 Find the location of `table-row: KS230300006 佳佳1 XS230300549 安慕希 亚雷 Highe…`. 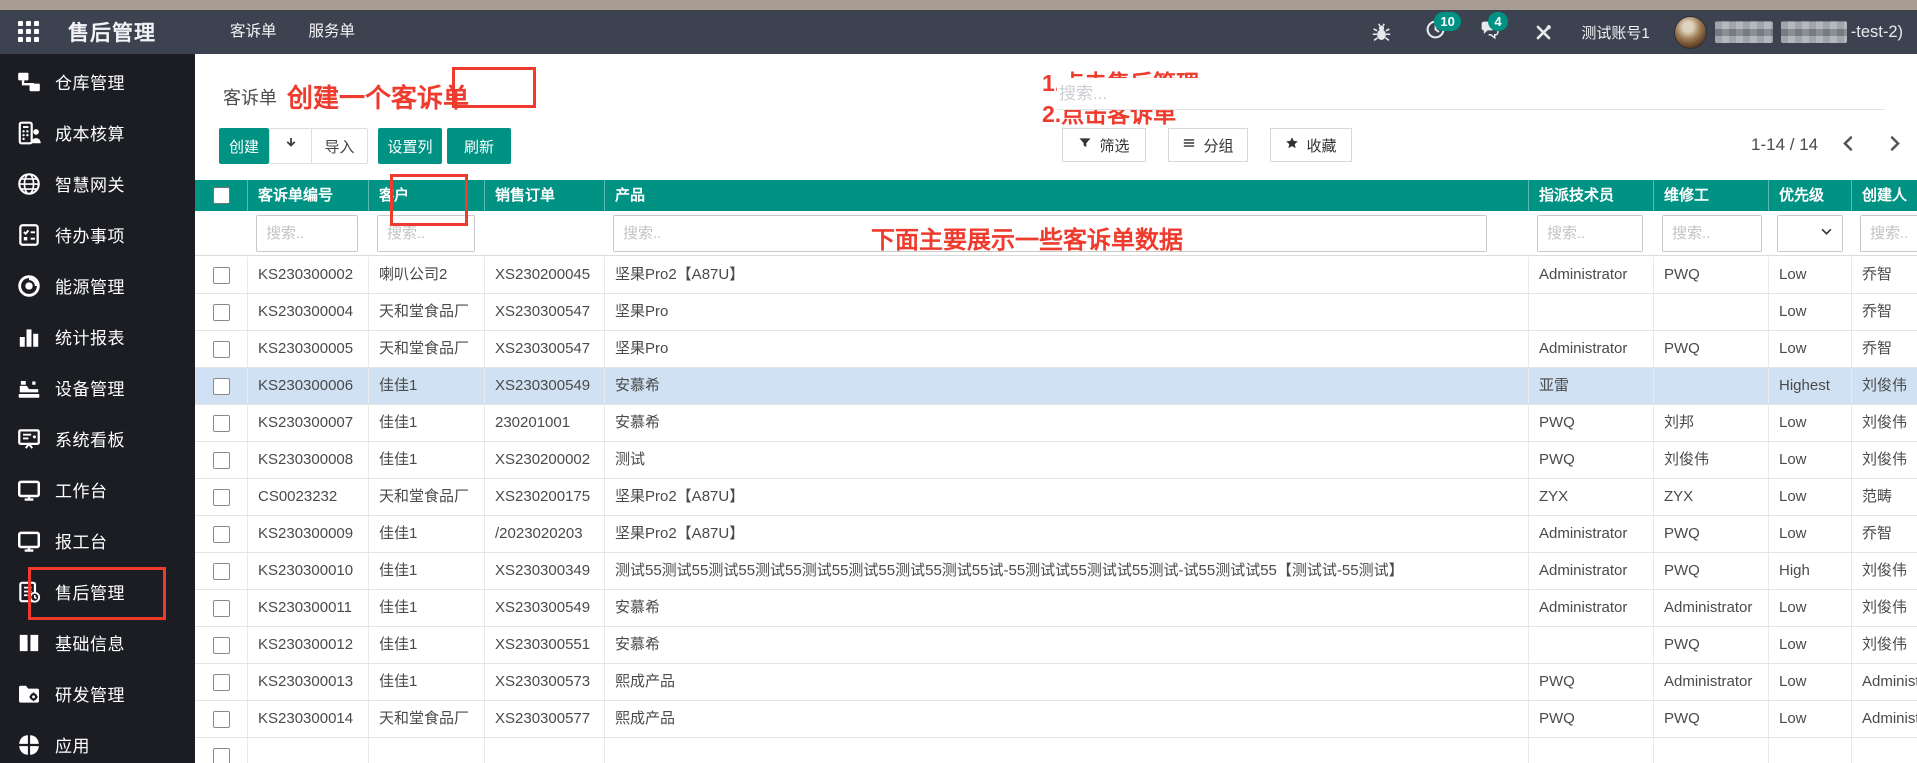

table-row: KS230300006 佳佳1 XS230300549 安慕希 亚雷 Highe… is located at coordinates (1056, 386).